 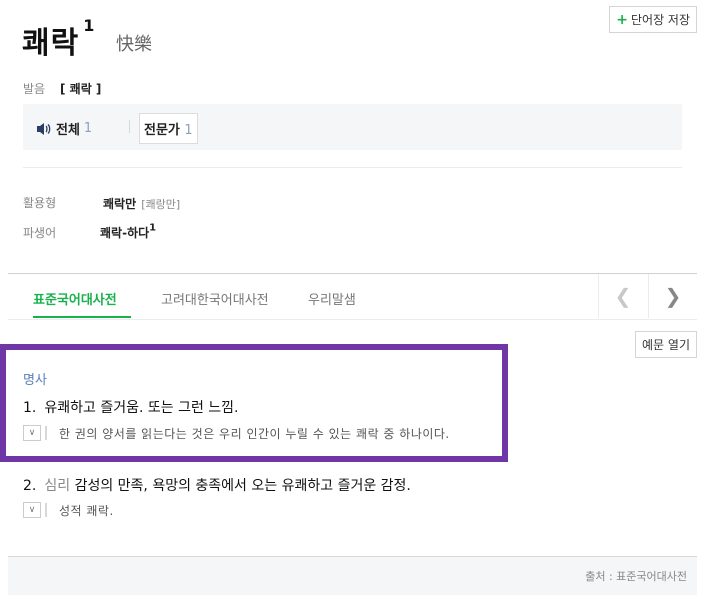 I want to click on audio-panel: 전체 1 전문가 1, so click(x=352, y=127).